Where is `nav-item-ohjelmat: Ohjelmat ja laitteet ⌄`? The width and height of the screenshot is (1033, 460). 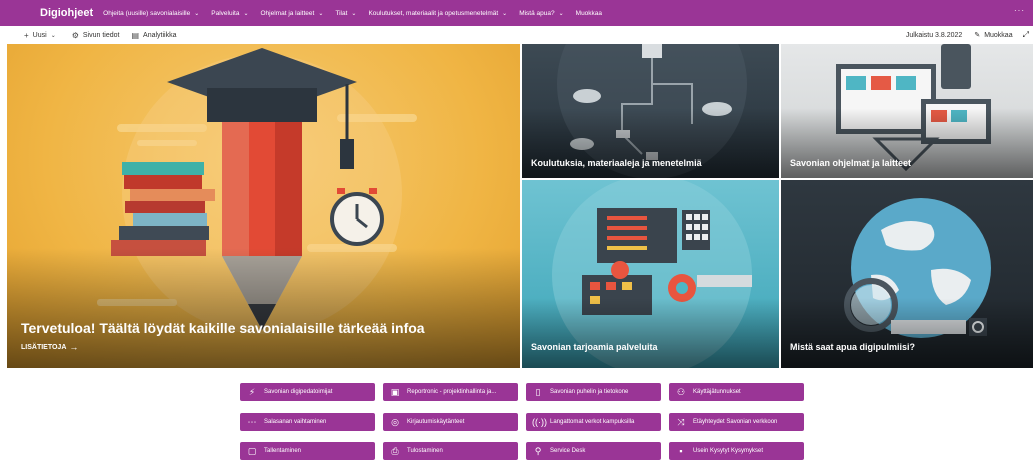
nav-item-ohjelmat: Ohjelmat ja laitteet ⌄ is located at coordinates (292, 13).